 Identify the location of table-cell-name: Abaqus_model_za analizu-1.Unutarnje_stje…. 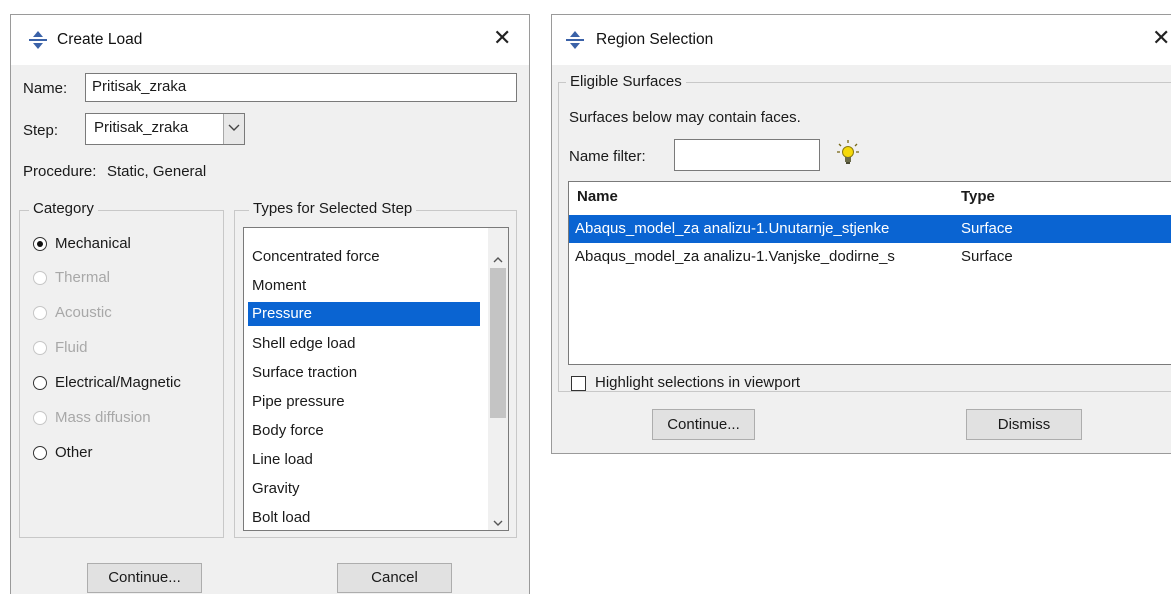
(732, 228).